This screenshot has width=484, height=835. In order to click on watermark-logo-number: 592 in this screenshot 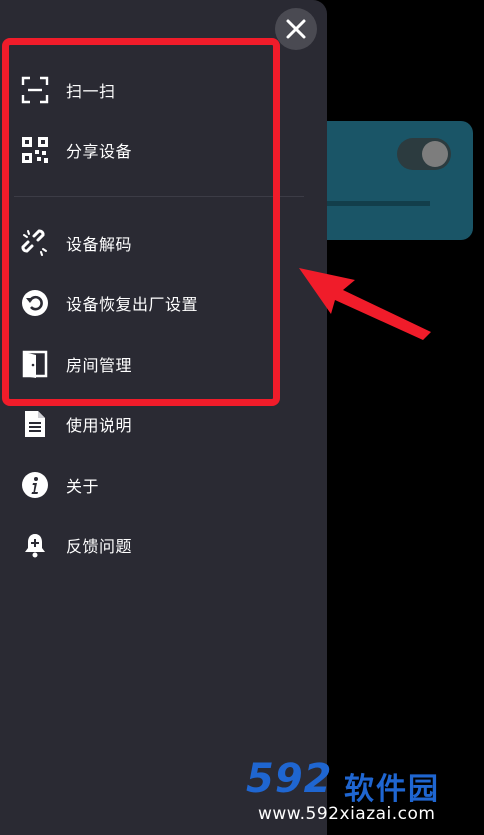, I will do `click(289, 779)`.